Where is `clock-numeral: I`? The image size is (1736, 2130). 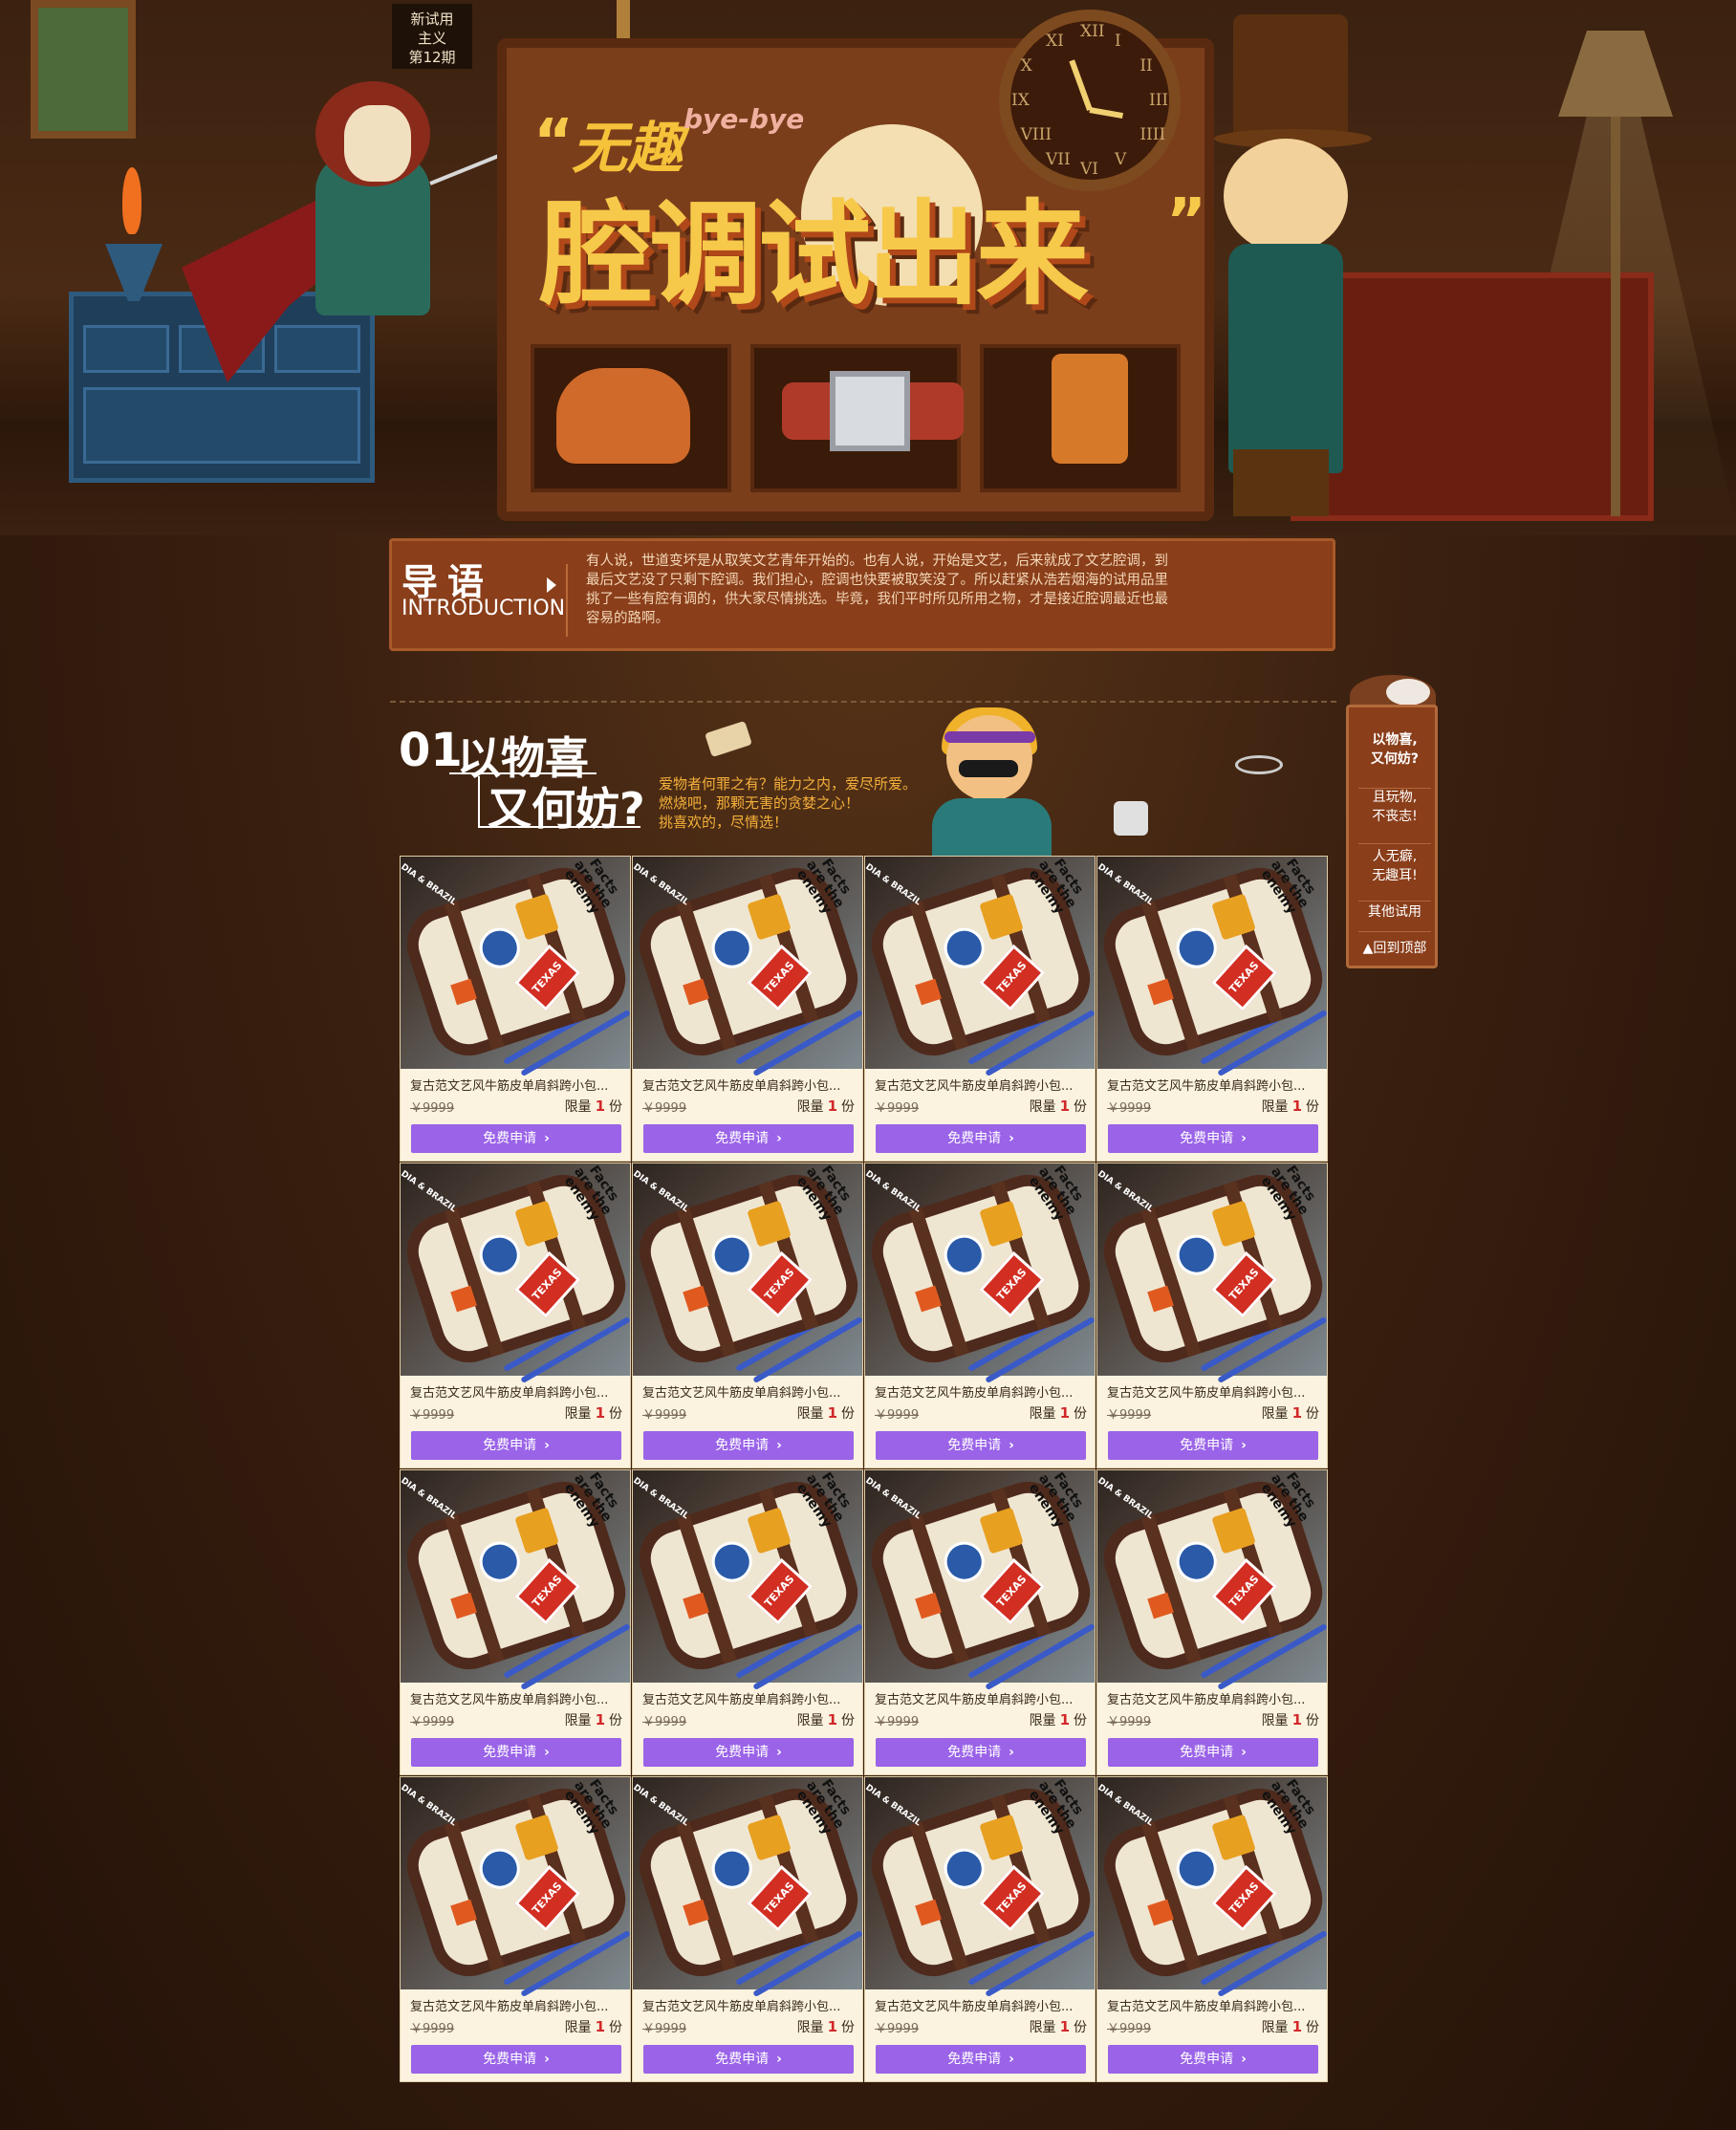 clock-numeral: I is located at coordinates (1118, 41).